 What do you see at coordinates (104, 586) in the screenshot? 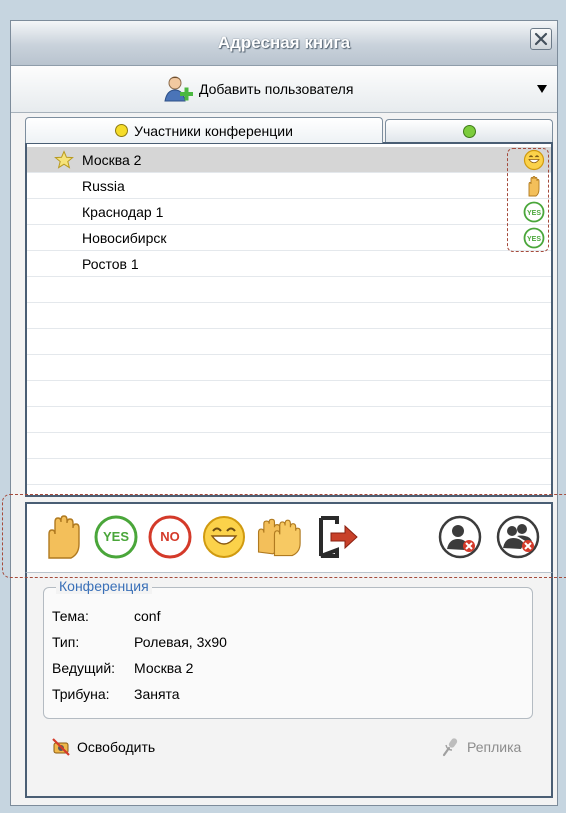
I see `conference-legend: Конференция` at bounding box center [104, 586].